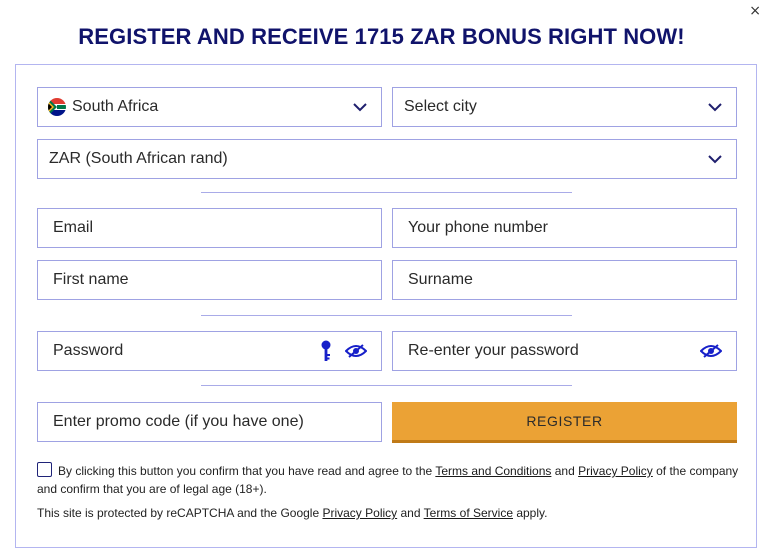  I want to click on city-placeholder: Select city, so click(440, 106).